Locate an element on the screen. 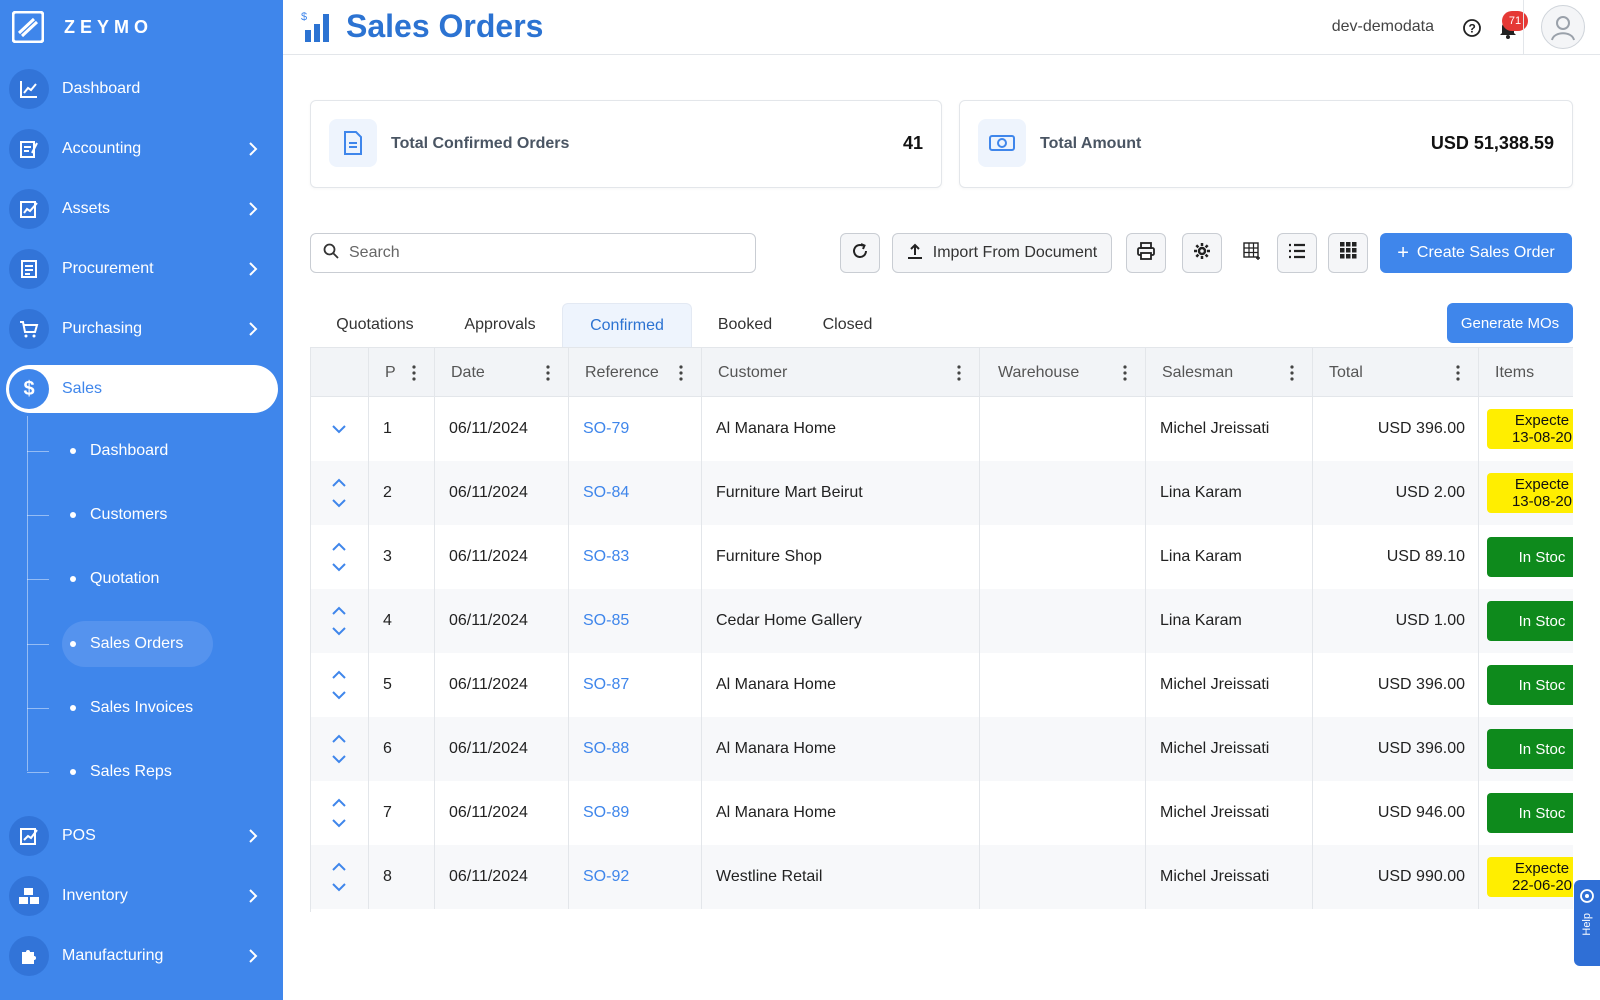 The image size is (1600, 1000). column-header-total: Total is located at coordinates (1396, 373).